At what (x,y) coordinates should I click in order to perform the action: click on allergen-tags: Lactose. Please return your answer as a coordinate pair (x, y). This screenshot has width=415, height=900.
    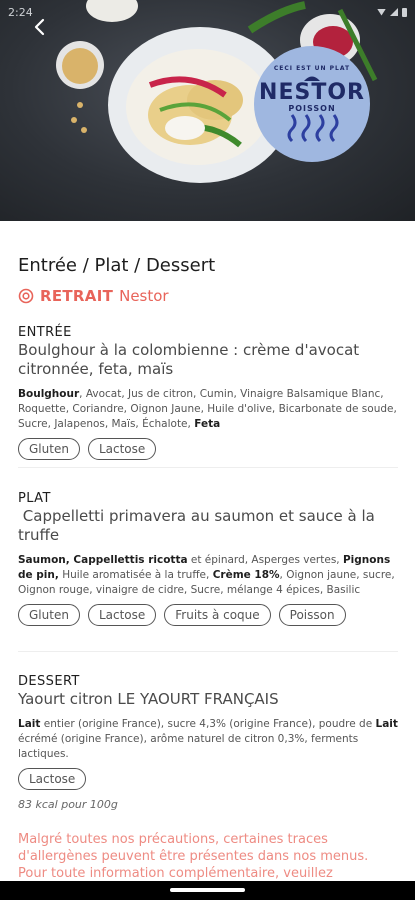
    Looking at the image, I should click on (208, 779).